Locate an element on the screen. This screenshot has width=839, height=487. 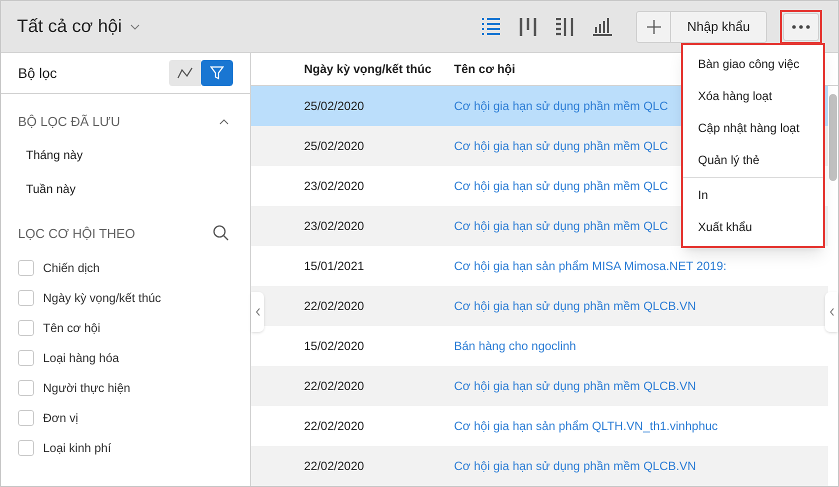
scrollbar-thumb is located at coordinates (833, 137).